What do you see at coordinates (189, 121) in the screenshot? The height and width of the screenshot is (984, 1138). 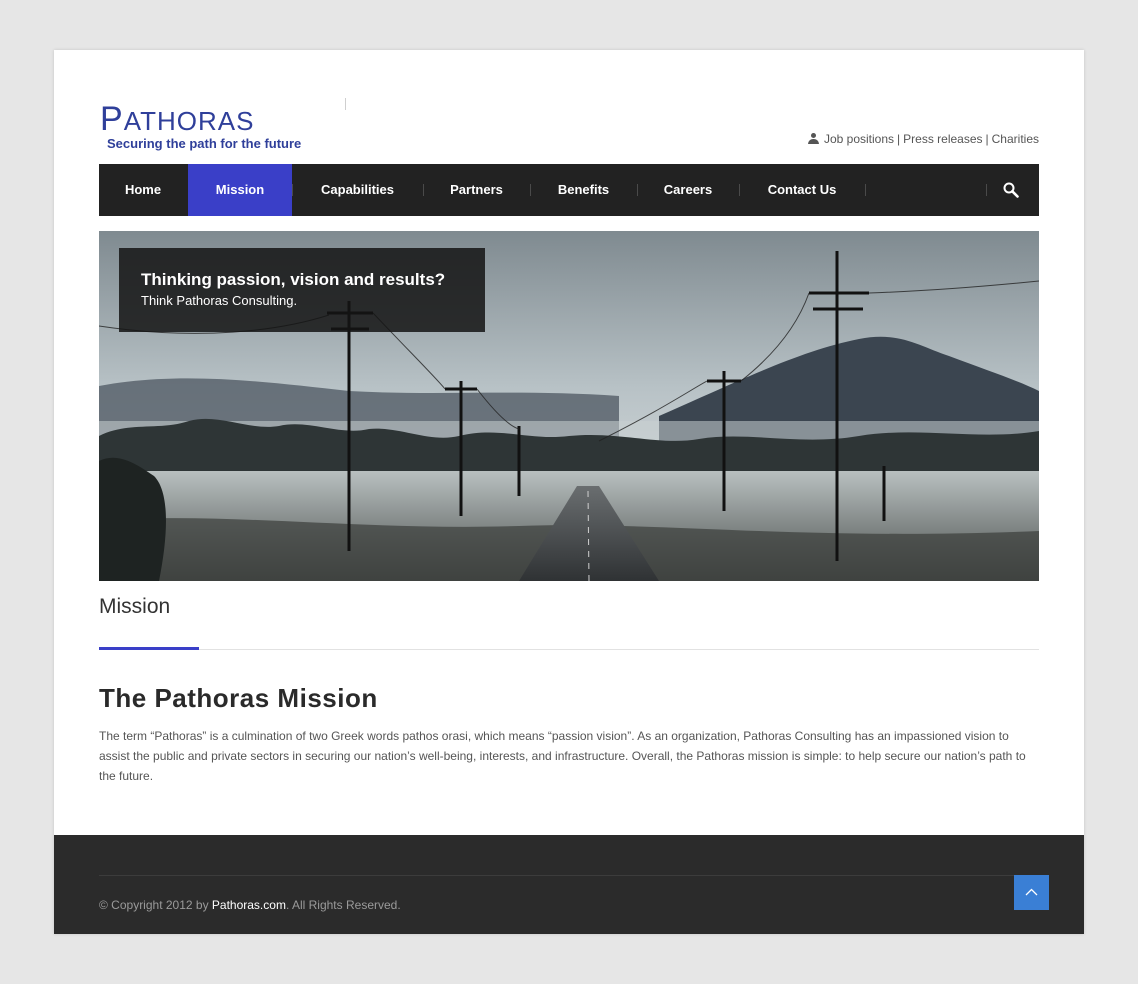 I see `logo-rest: ATHORAS` at bounding box center [189, 121].